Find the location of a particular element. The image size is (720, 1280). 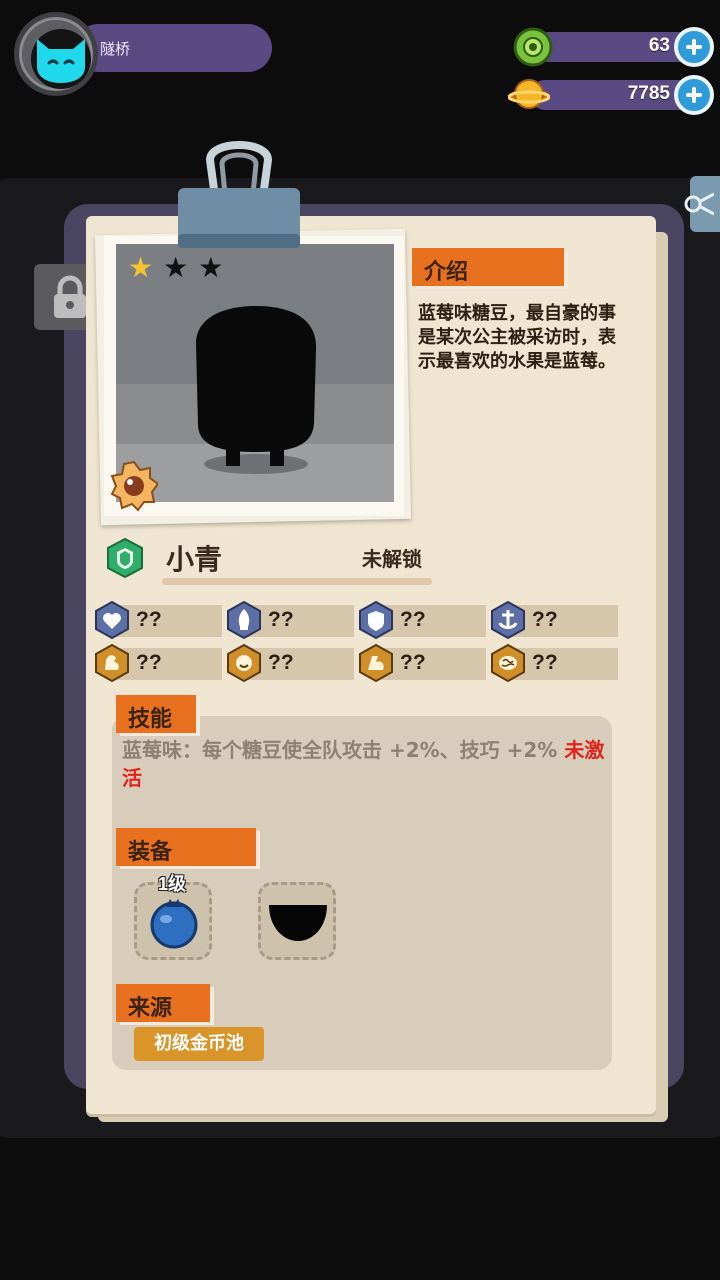

source-tag: 来源 is located at coordinates (163, 1003).